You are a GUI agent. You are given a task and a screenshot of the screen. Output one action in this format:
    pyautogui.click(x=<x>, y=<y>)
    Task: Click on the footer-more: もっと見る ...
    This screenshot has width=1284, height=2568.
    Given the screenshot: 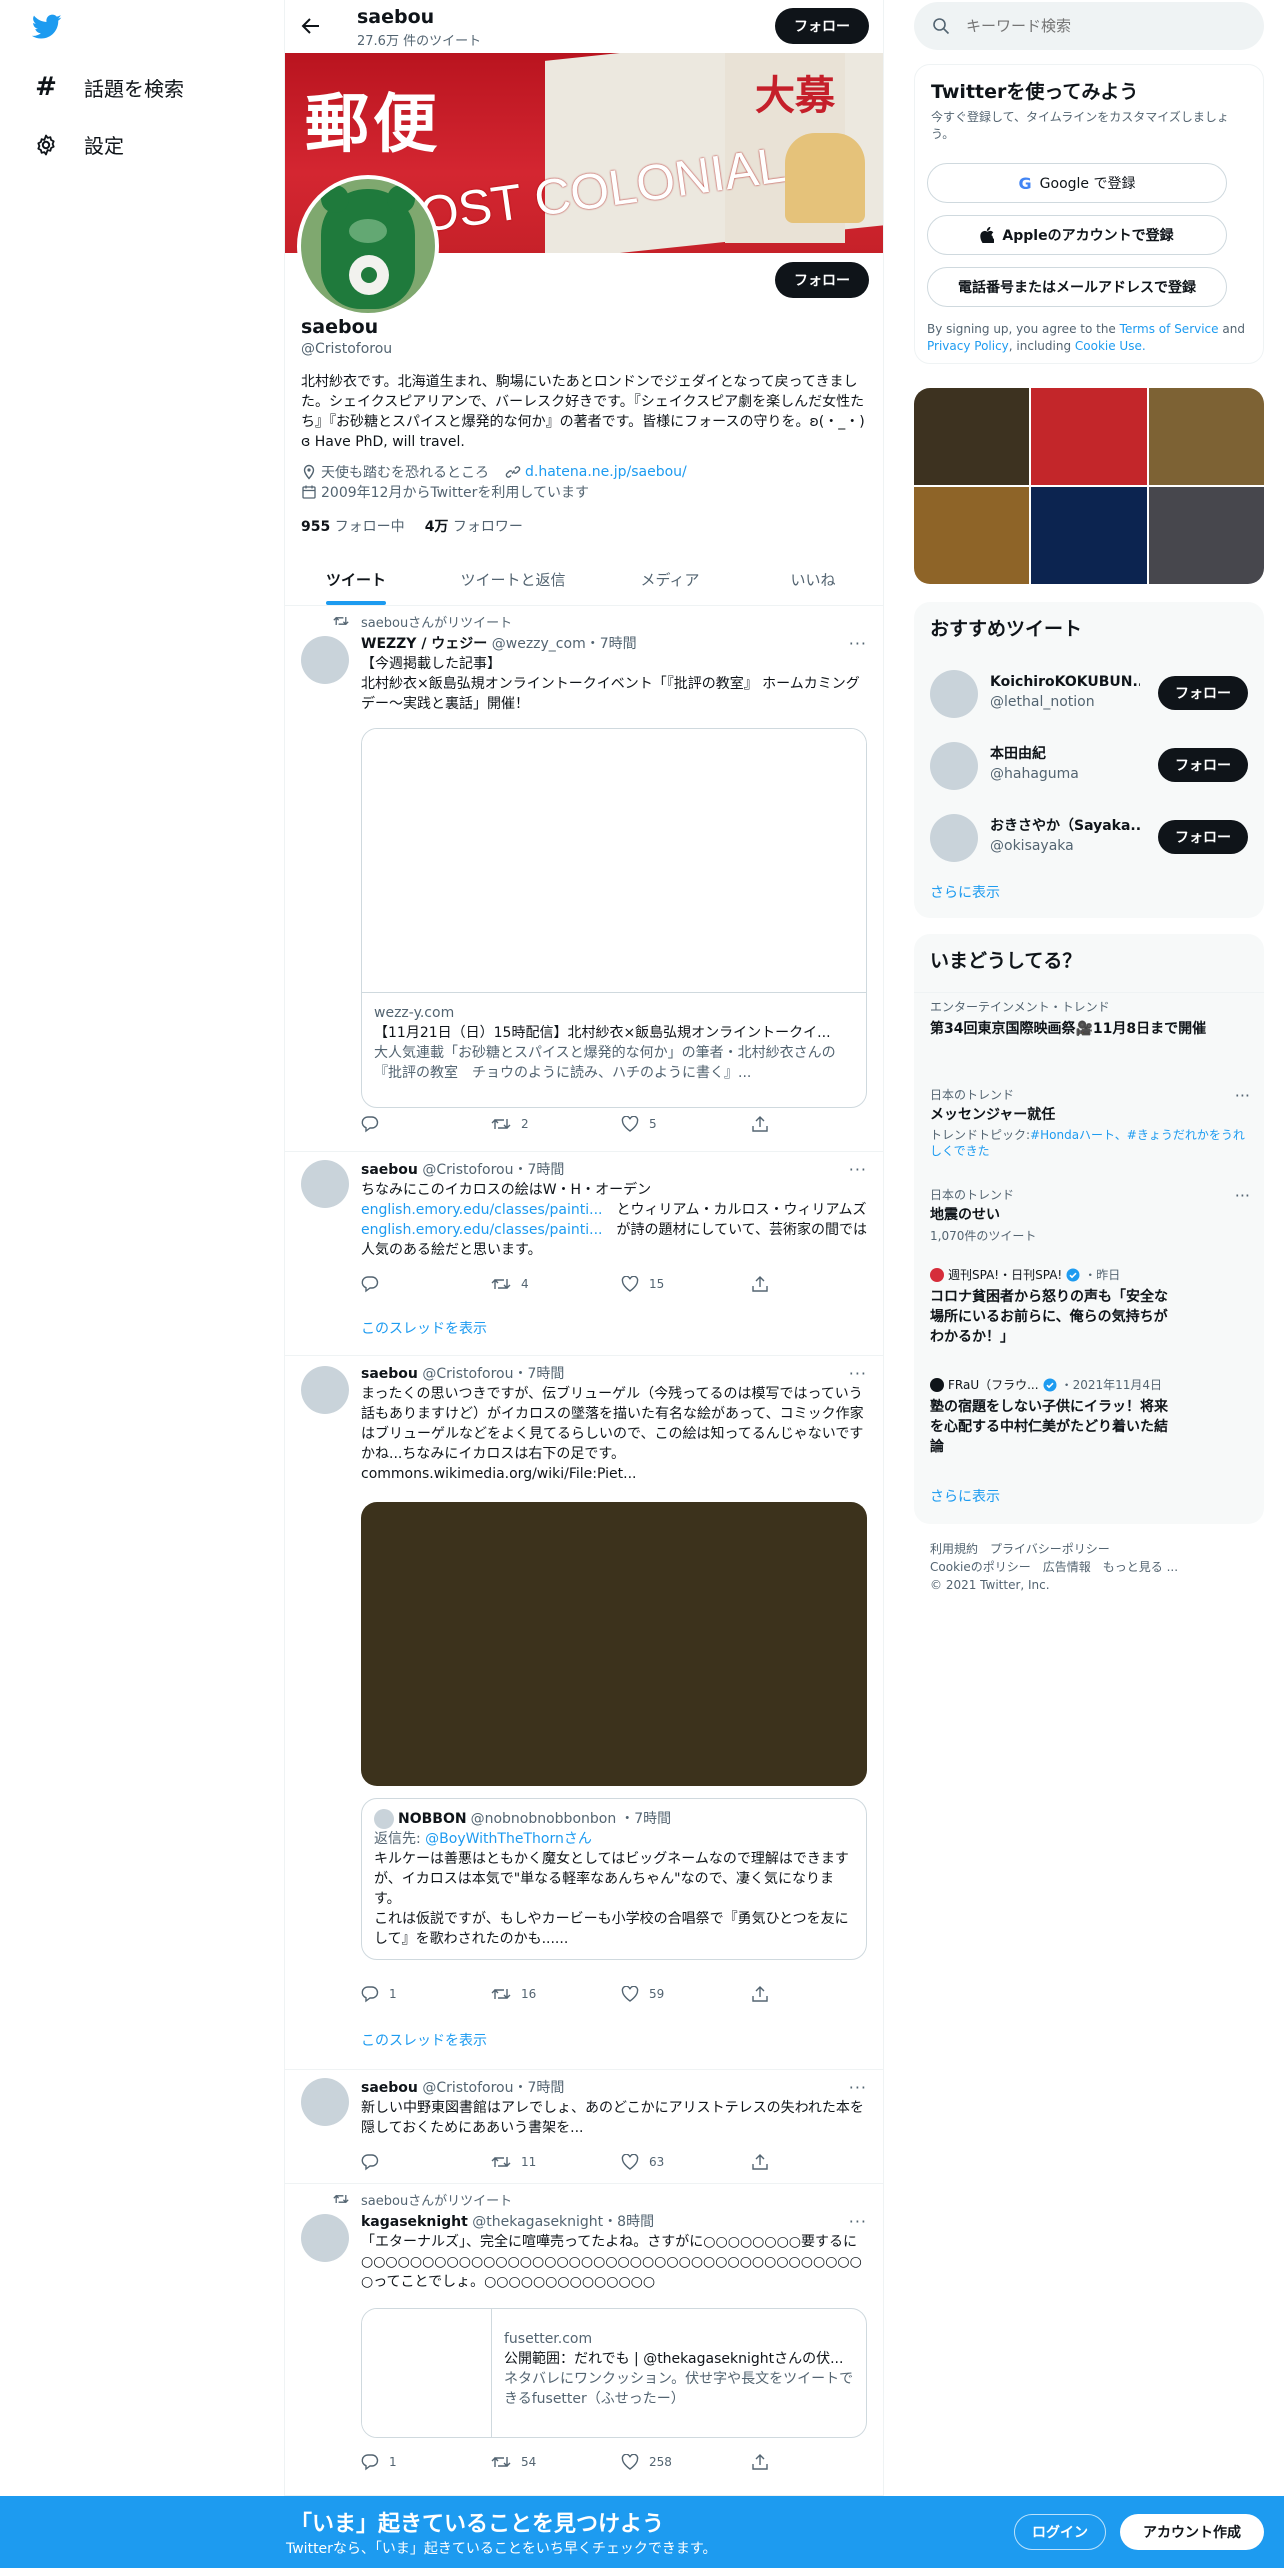 What is the action you would take?
    pyautogui.click(x=1140, y=1567)
    